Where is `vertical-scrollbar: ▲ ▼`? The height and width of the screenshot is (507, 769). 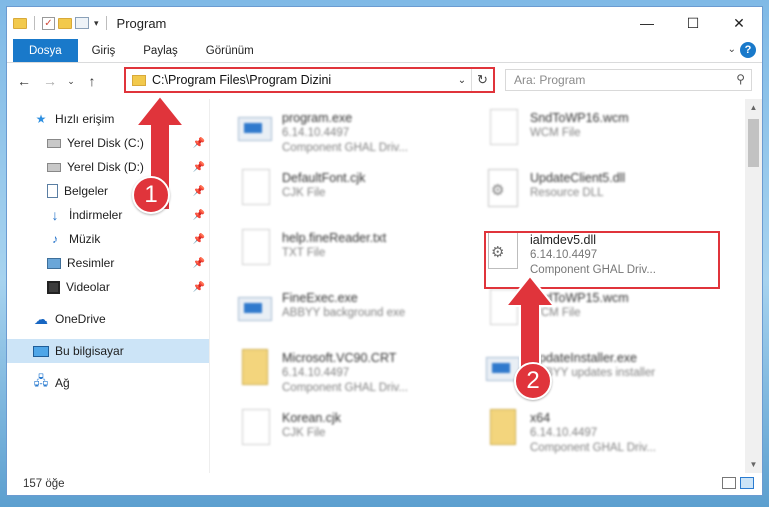
vertical-scrollbar: ▲ ▼ is located at coordinates (753, 286).